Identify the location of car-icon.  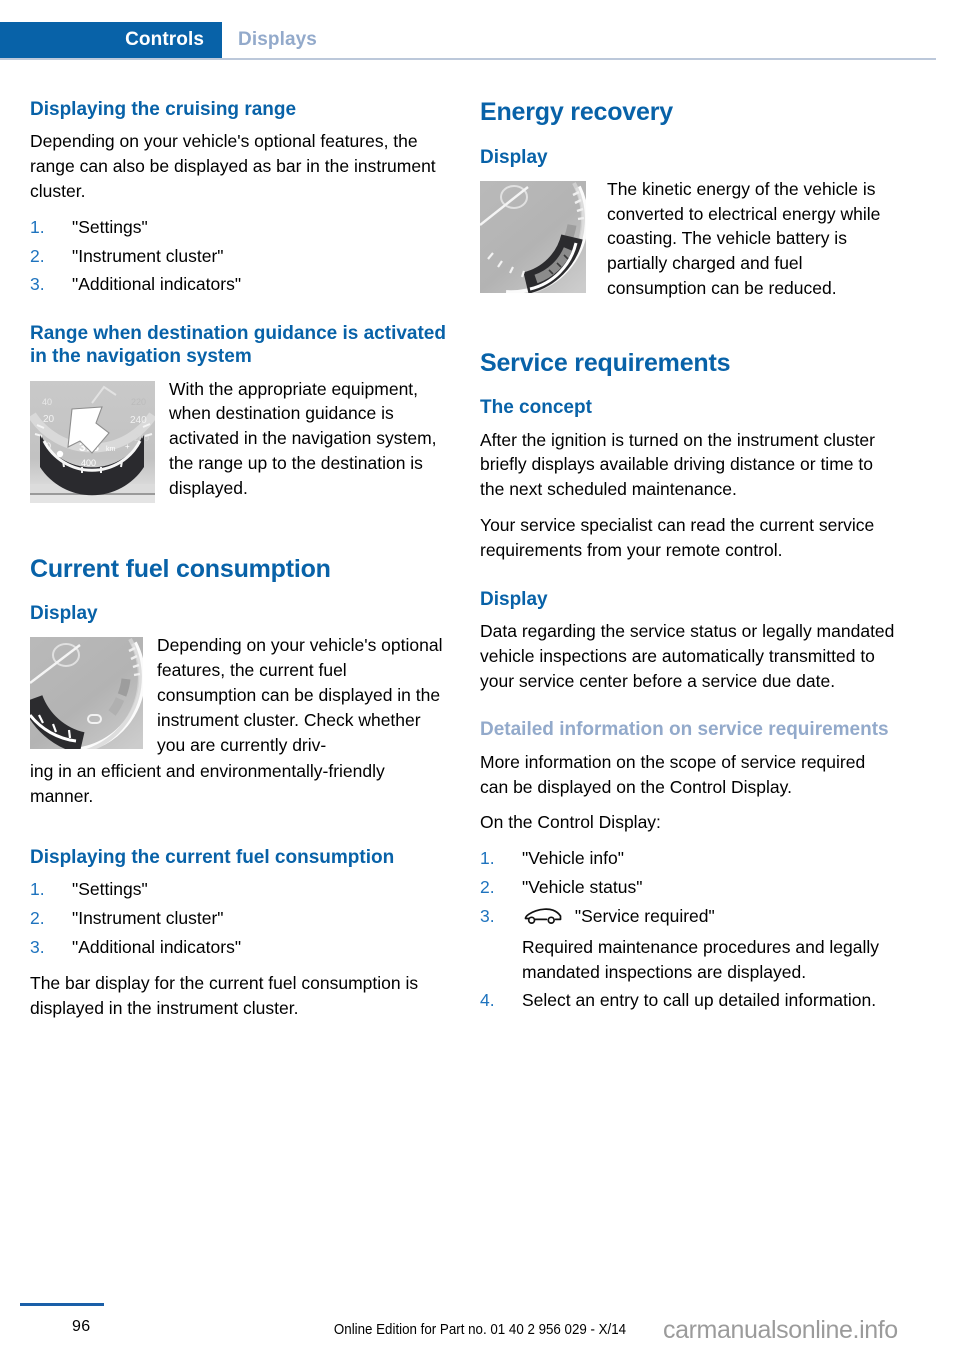
(543, 916).